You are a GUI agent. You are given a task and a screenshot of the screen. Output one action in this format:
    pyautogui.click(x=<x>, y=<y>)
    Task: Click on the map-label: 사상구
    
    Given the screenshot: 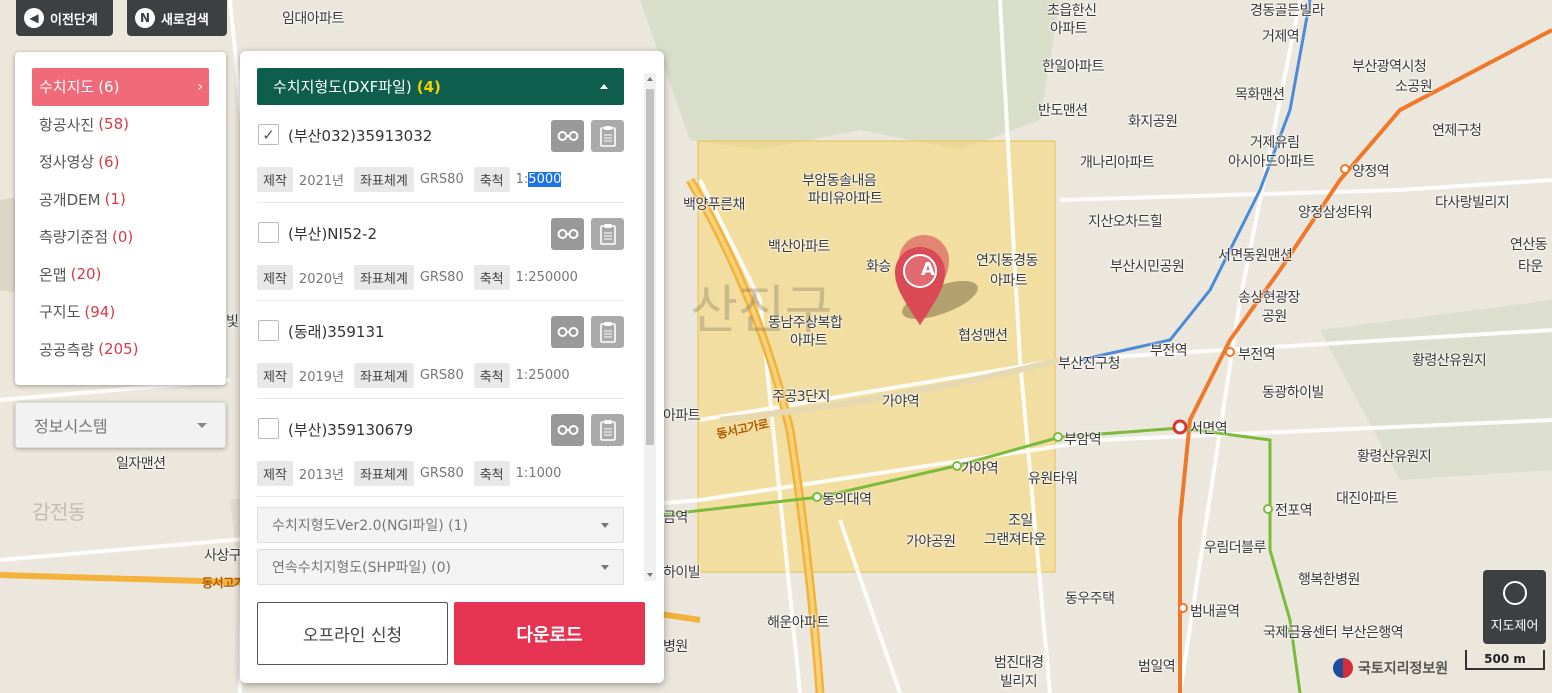 What is the action you would take?
    pyautogui.click(x=223, y=556)
    